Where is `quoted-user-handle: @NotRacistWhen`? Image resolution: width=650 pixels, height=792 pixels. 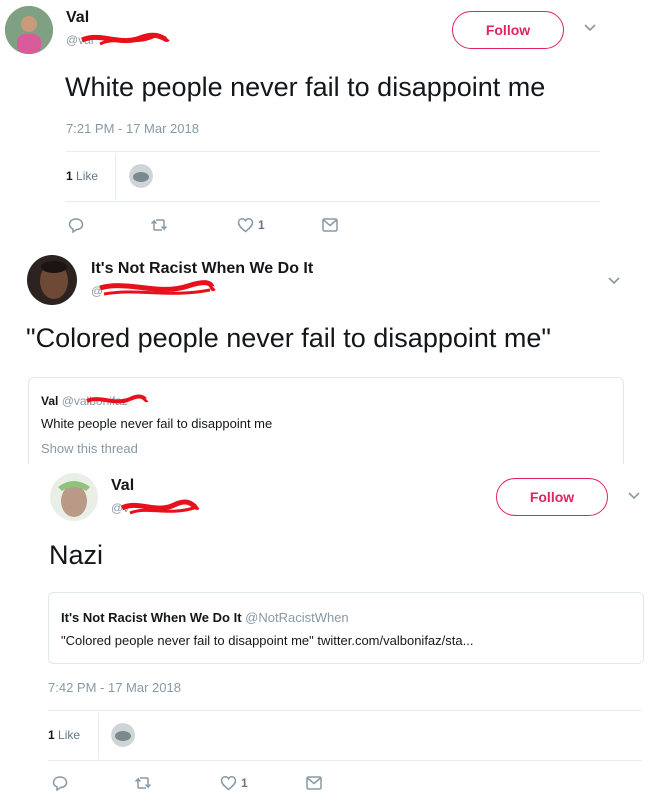 quoted-user-handle: @NotRacistWhen is located at coordinates (297, 617).